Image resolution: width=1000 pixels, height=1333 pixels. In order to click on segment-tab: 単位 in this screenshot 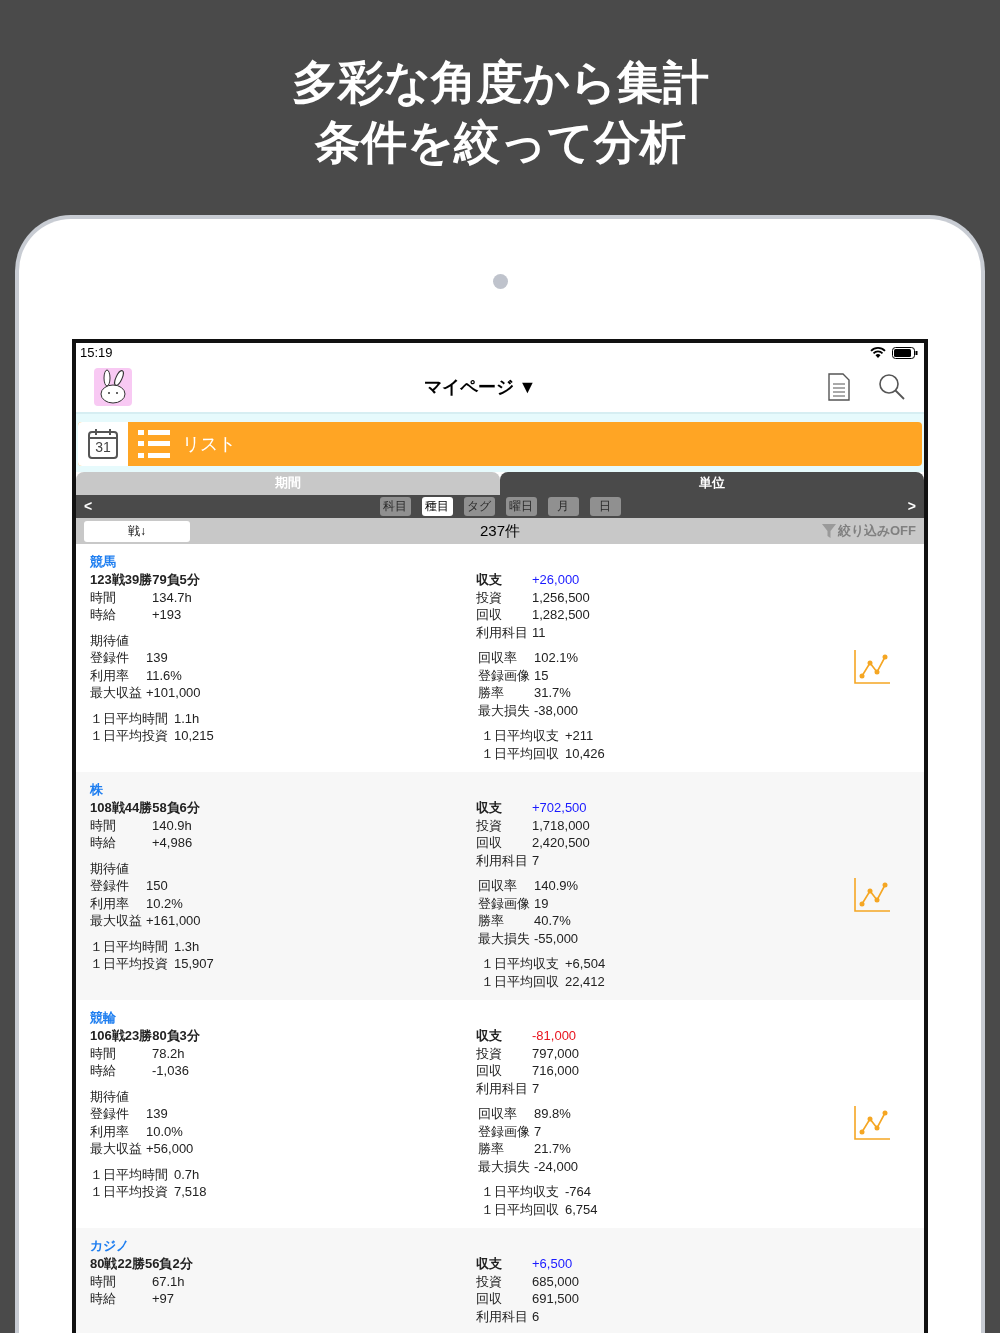, I will do `click(712, 483)`.